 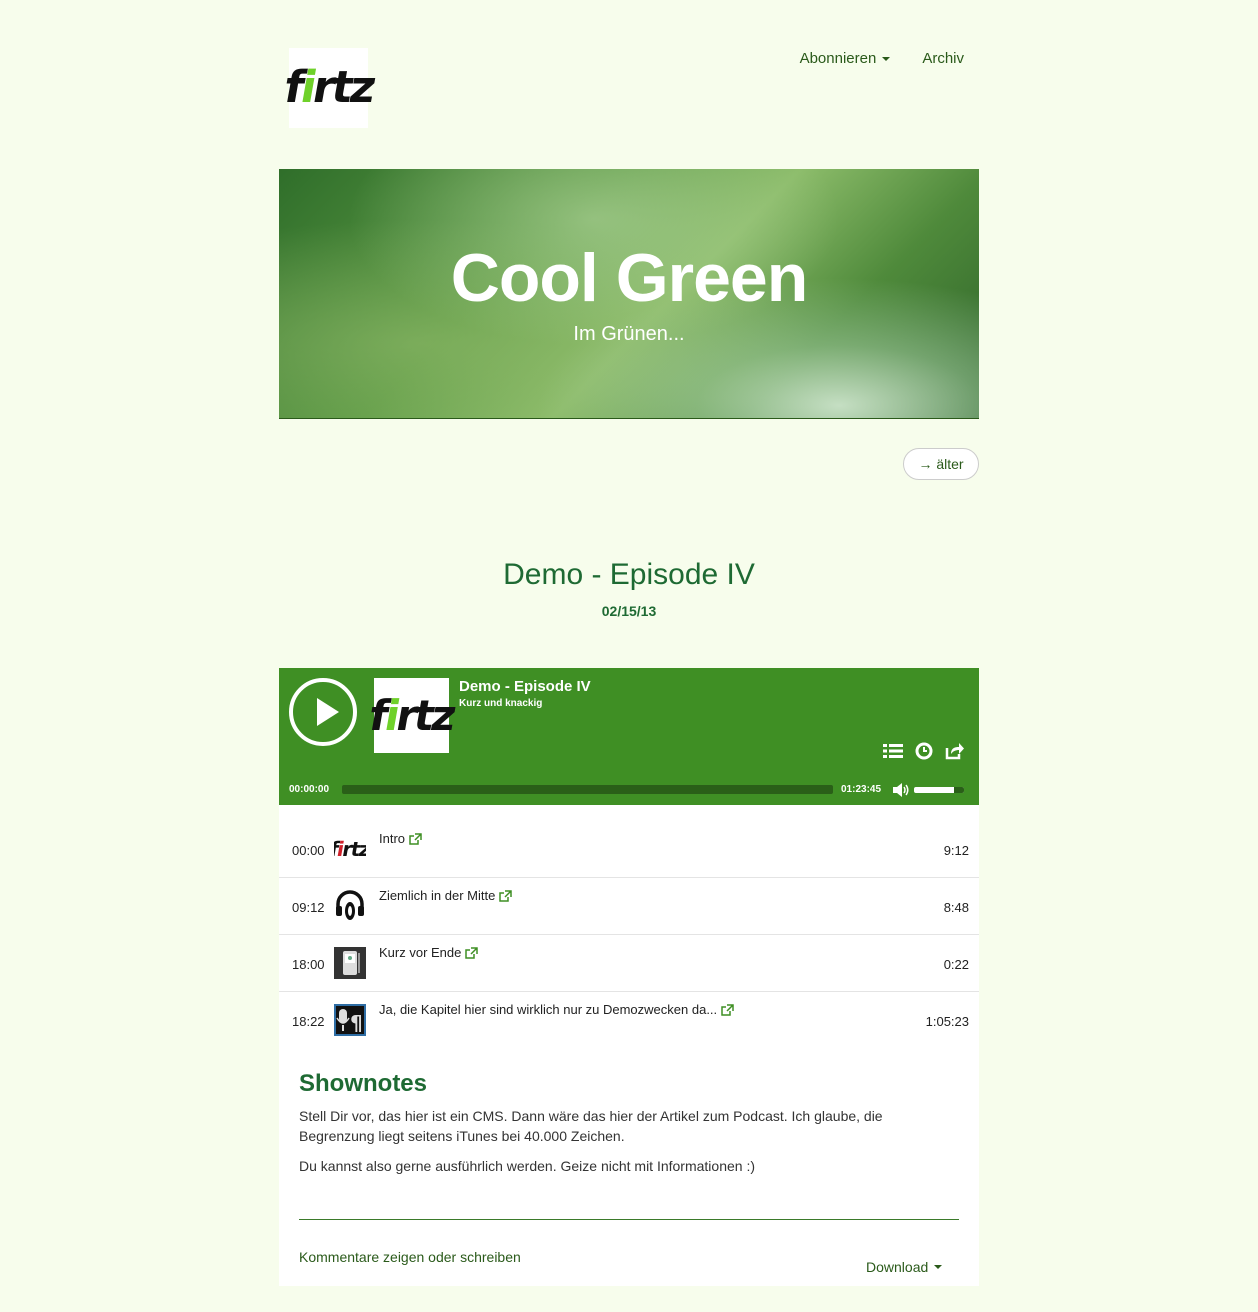 What do you see at coordinates (328, 712) in the screenshot?
I see `play-icon` at bounding box center [328, 712].